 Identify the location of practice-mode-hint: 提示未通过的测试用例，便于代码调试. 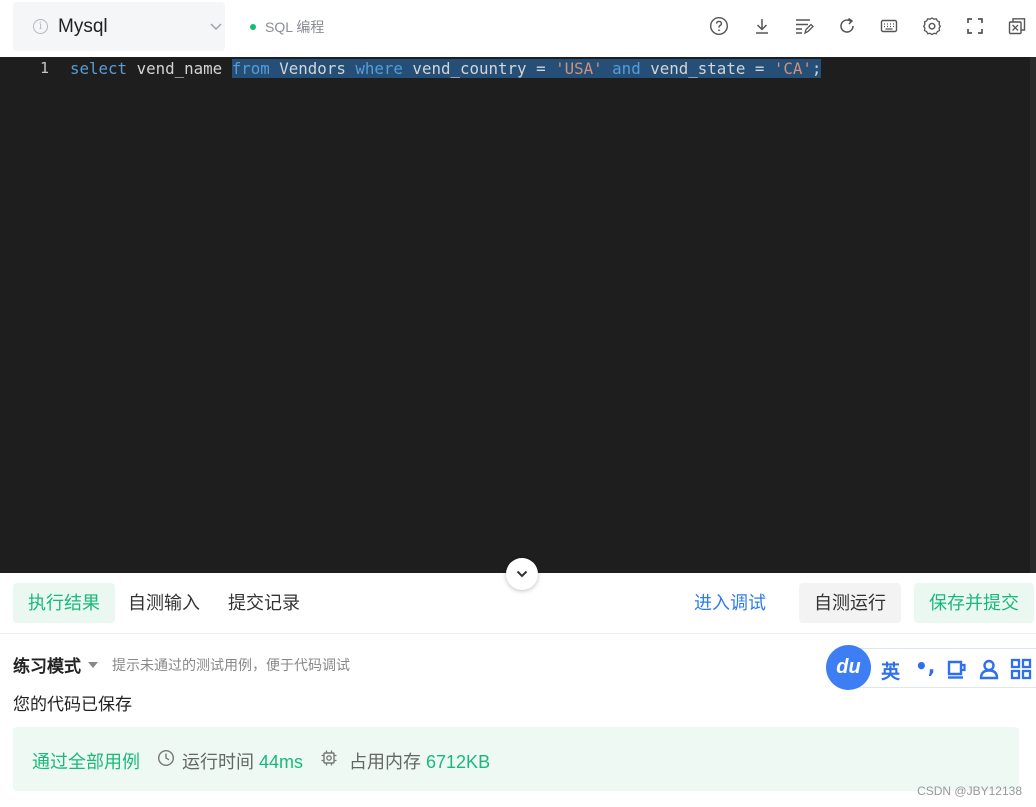
(231, 664).